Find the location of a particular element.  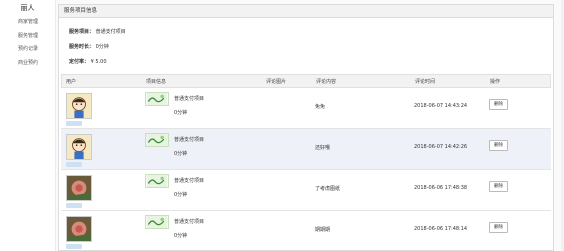

sidebar-item-service: 服务管理 is located at coordinates (27, 37).